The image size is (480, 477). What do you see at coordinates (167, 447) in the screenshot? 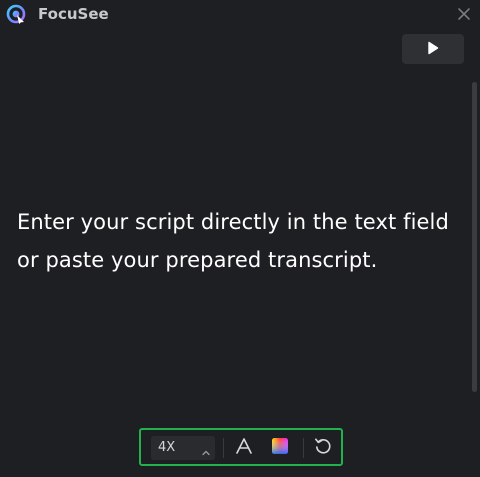
I see `speed-value: 4X` at bounding box center [167, 447].